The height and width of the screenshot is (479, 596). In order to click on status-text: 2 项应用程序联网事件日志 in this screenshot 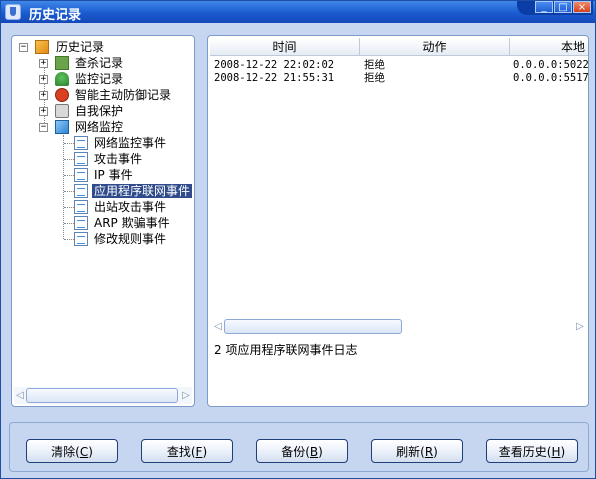, I will do `click(286, 350)`.